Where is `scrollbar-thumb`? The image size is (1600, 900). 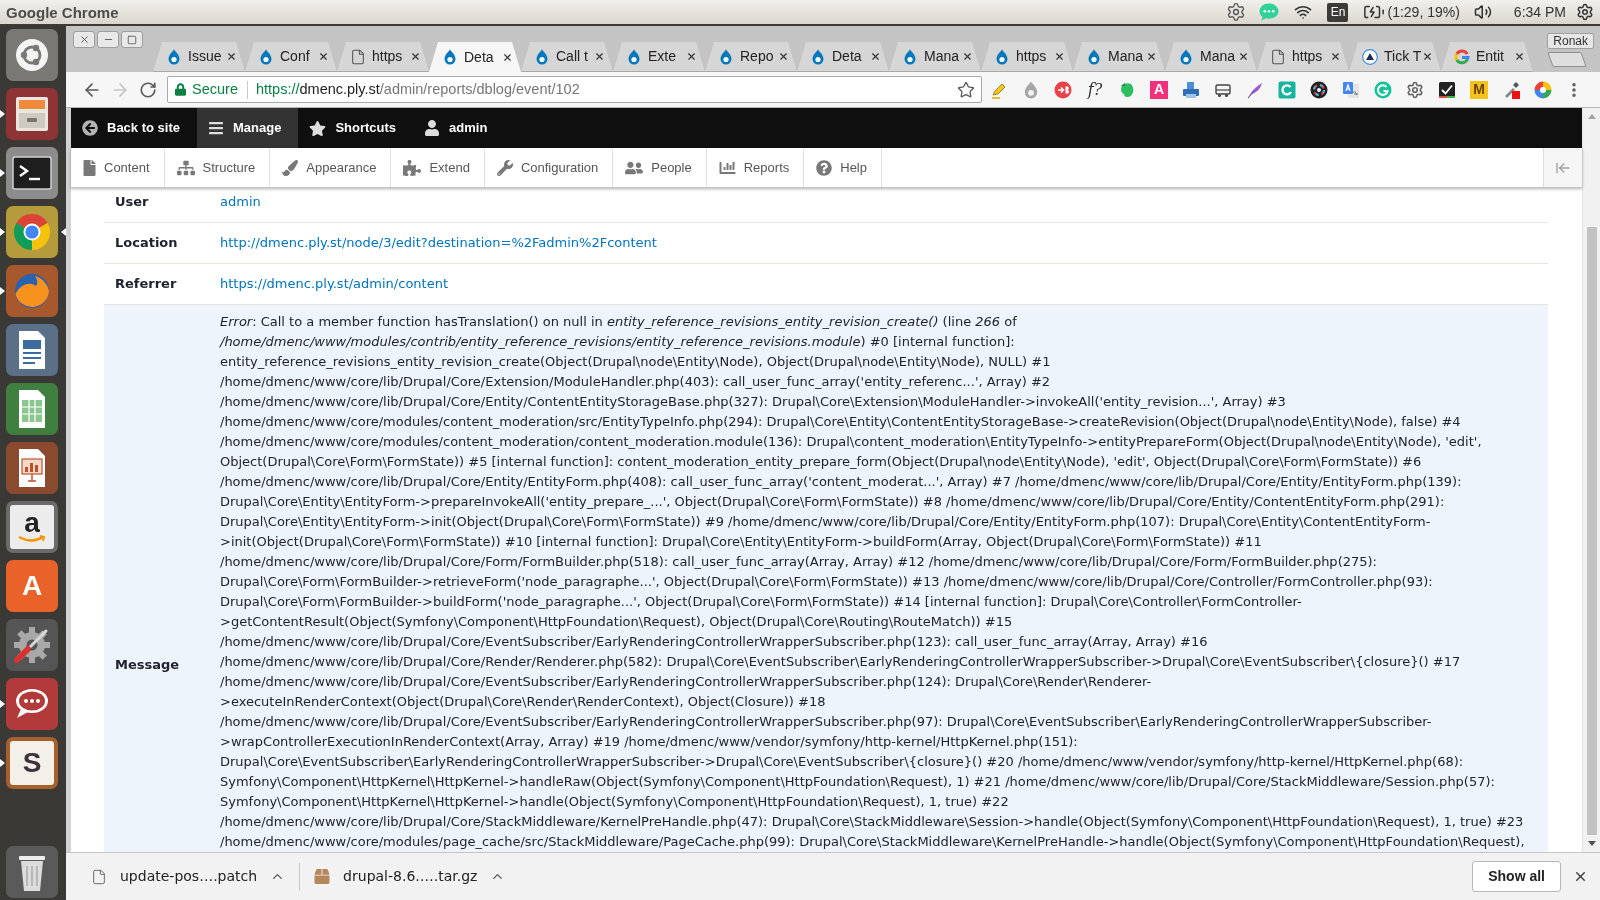
scrollbar-thumb is located at coordinates (1591, 531).